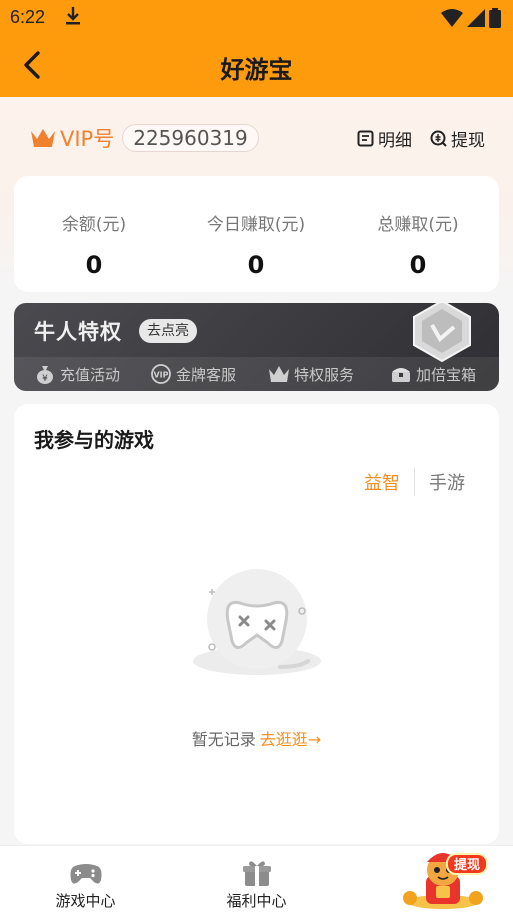 Image resolution: width=513 pixels, height=913 pixels. What do you see at coordinates (382, 482) in the screenshot?
I see `tab-puzzle: 益智` at bounding box center [382, 482].